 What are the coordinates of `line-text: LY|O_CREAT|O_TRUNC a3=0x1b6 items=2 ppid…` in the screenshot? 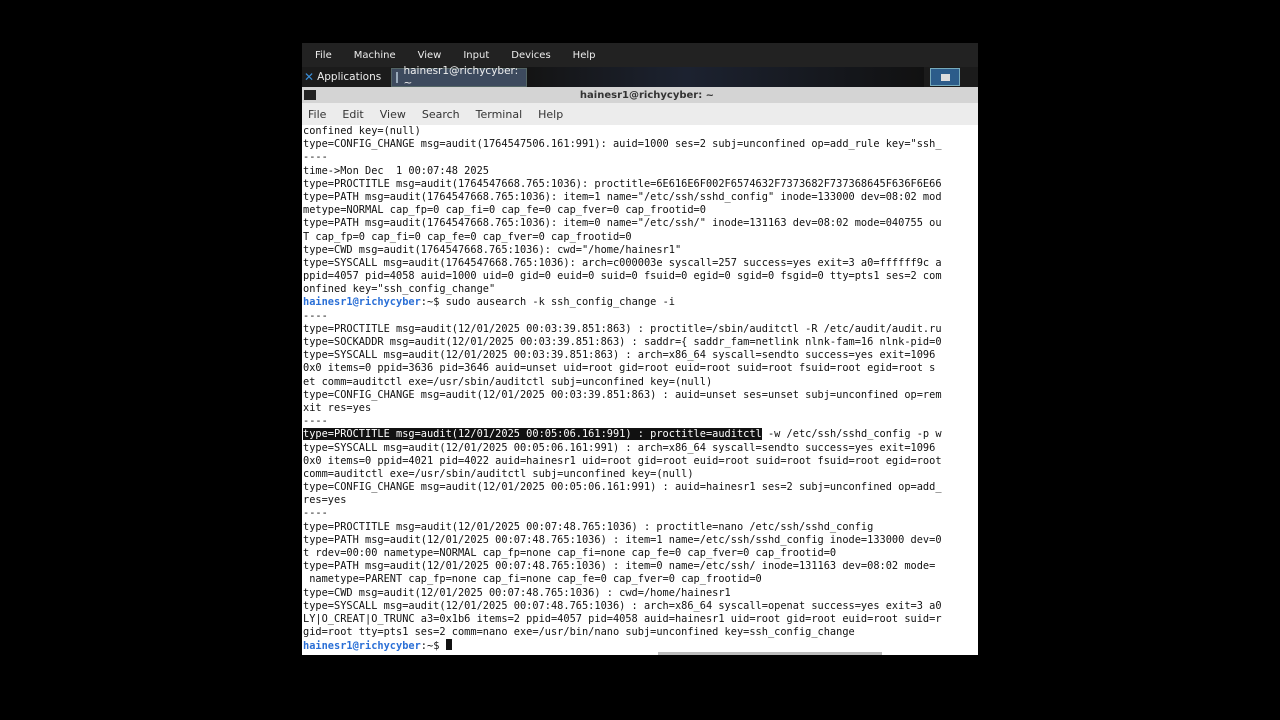 It's located at (622, 618).